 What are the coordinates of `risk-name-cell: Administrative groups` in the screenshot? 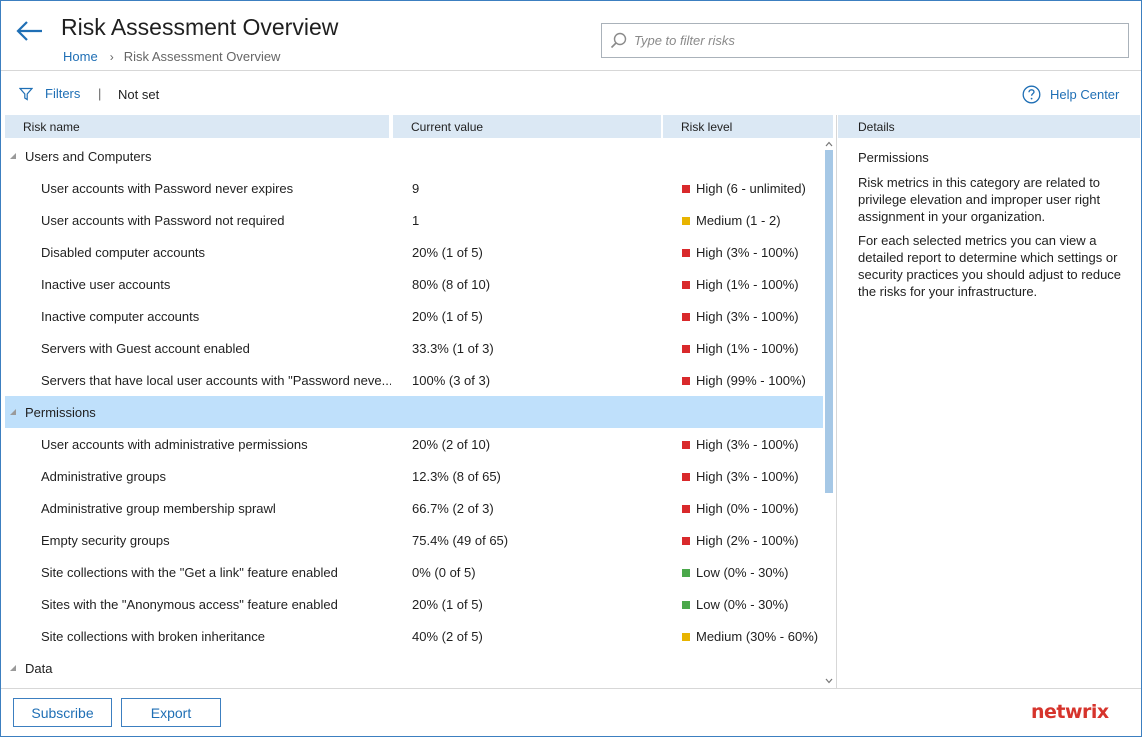 It's located at (103, 476).